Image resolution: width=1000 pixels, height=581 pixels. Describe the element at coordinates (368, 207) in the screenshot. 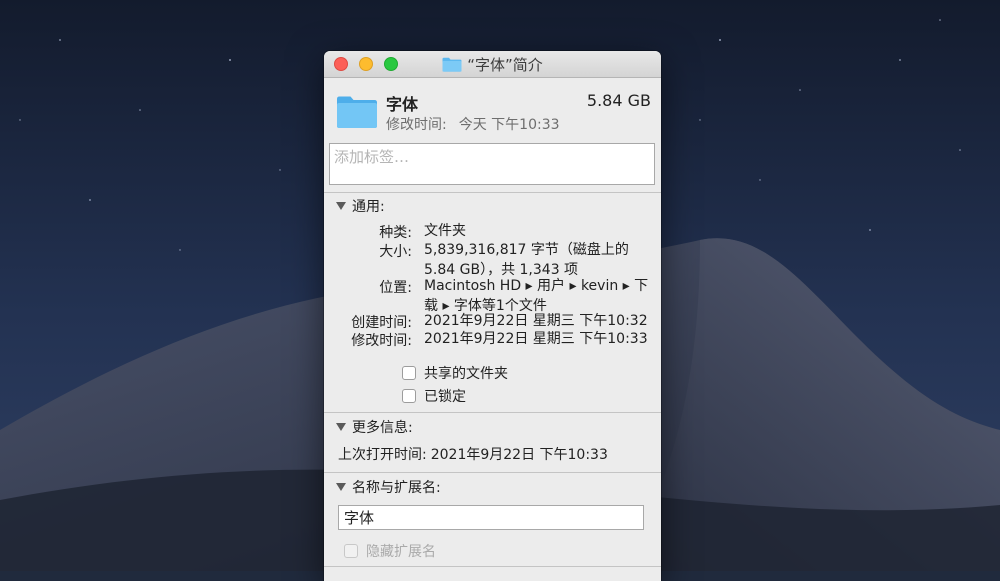

I see `general-section-title: 通用:` at that location.